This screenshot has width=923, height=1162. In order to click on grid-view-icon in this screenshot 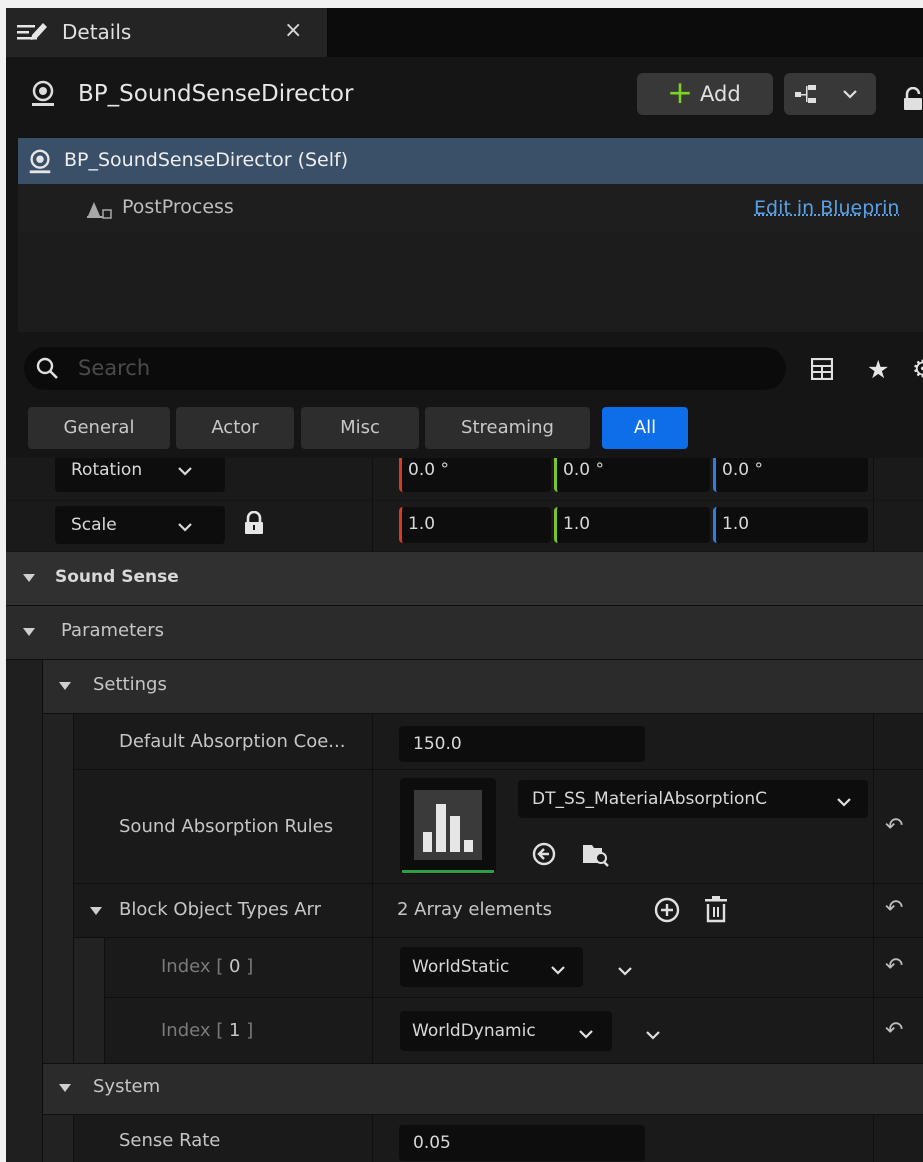, I will do `click(822, 370)`.